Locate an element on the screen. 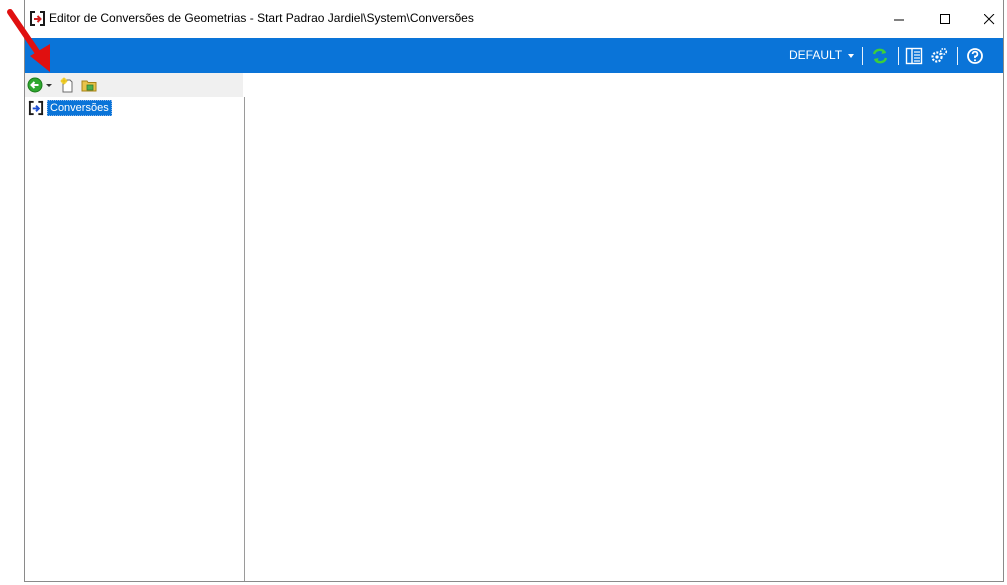 Image resolution: width=1007 pixels, height=585 pixels. minimize-icon is located at coordinates (898, 19).